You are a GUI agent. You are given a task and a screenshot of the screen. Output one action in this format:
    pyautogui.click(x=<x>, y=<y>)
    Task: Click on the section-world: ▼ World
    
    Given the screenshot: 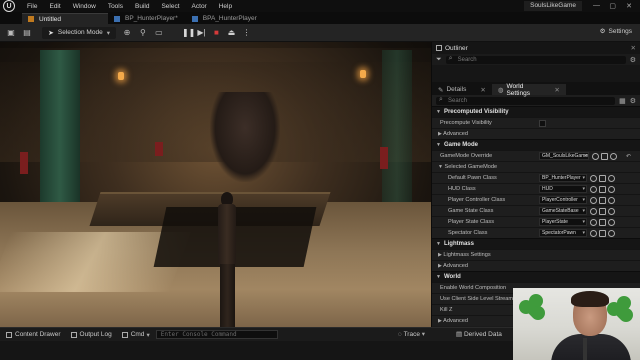 What is the action you would take?
    pyautogui.click(x=536, y=276)
    